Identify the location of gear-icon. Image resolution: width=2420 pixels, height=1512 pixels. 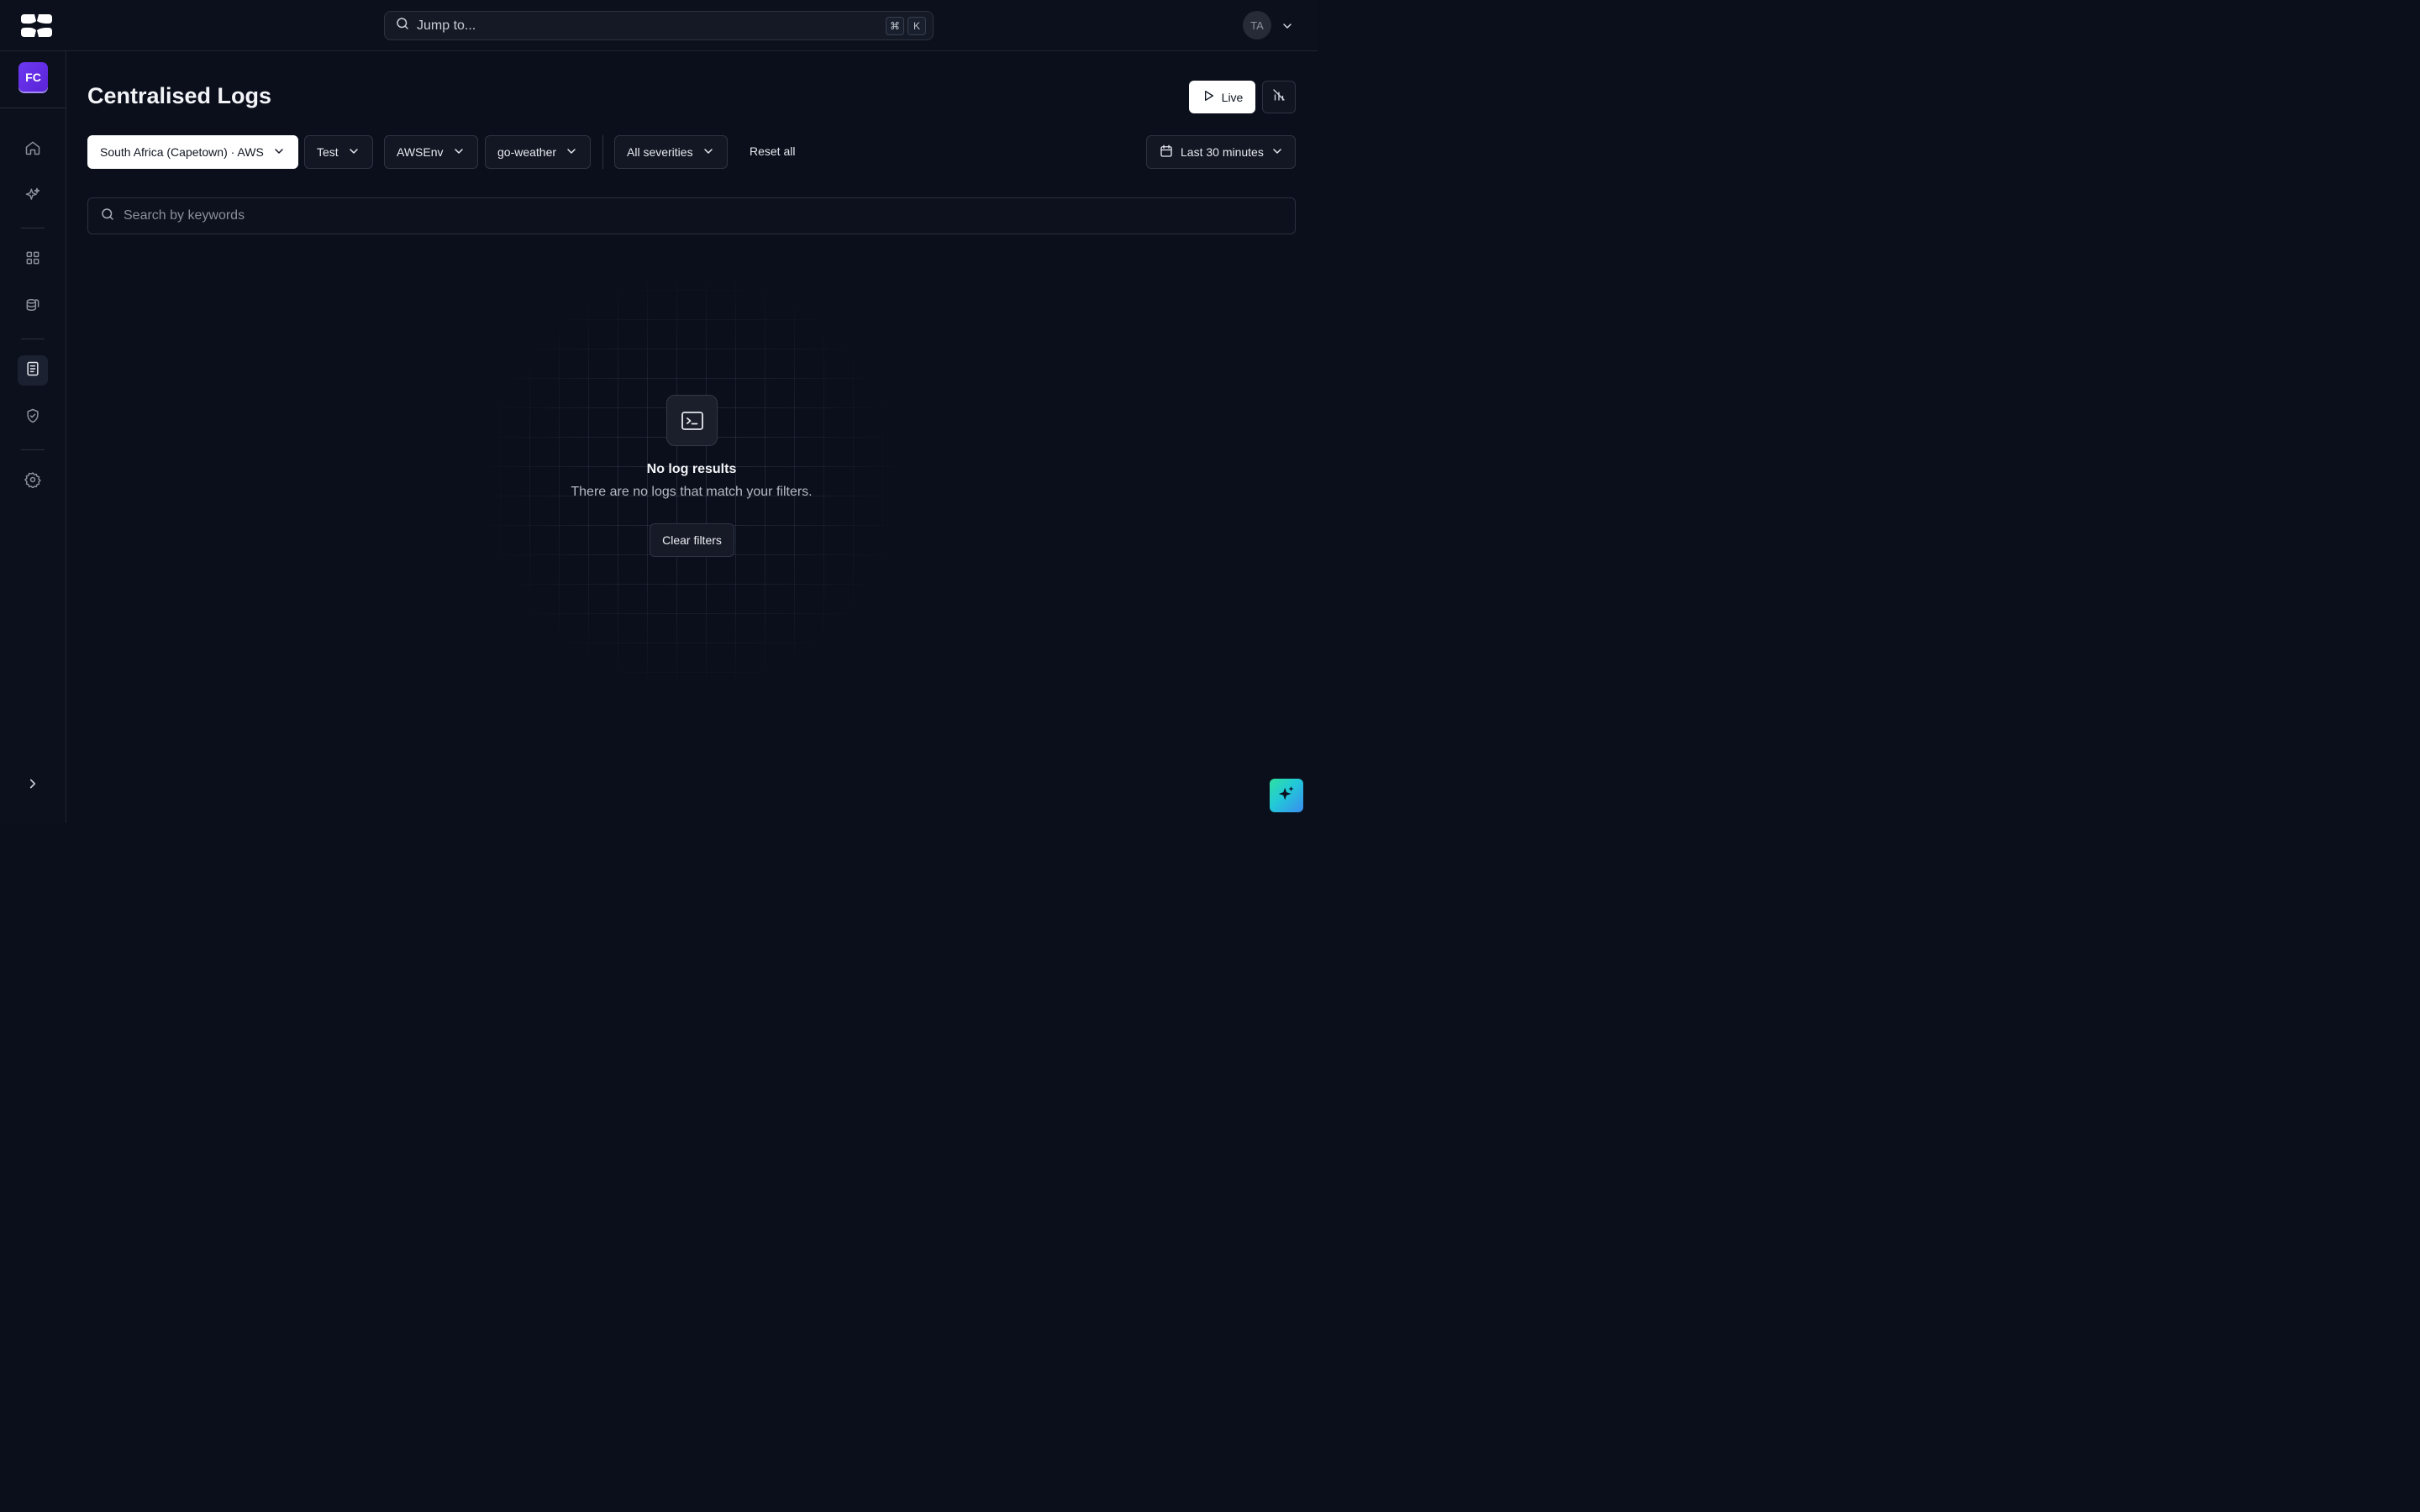
(33, 481).